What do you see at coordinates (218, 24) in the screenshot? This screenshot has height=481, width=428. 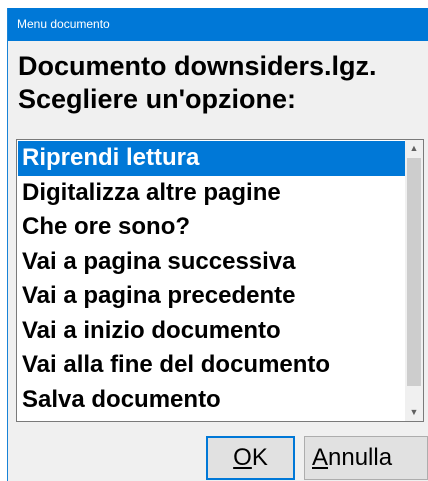 I see `window-title: Menu documento` at bounding box center [218, 24].